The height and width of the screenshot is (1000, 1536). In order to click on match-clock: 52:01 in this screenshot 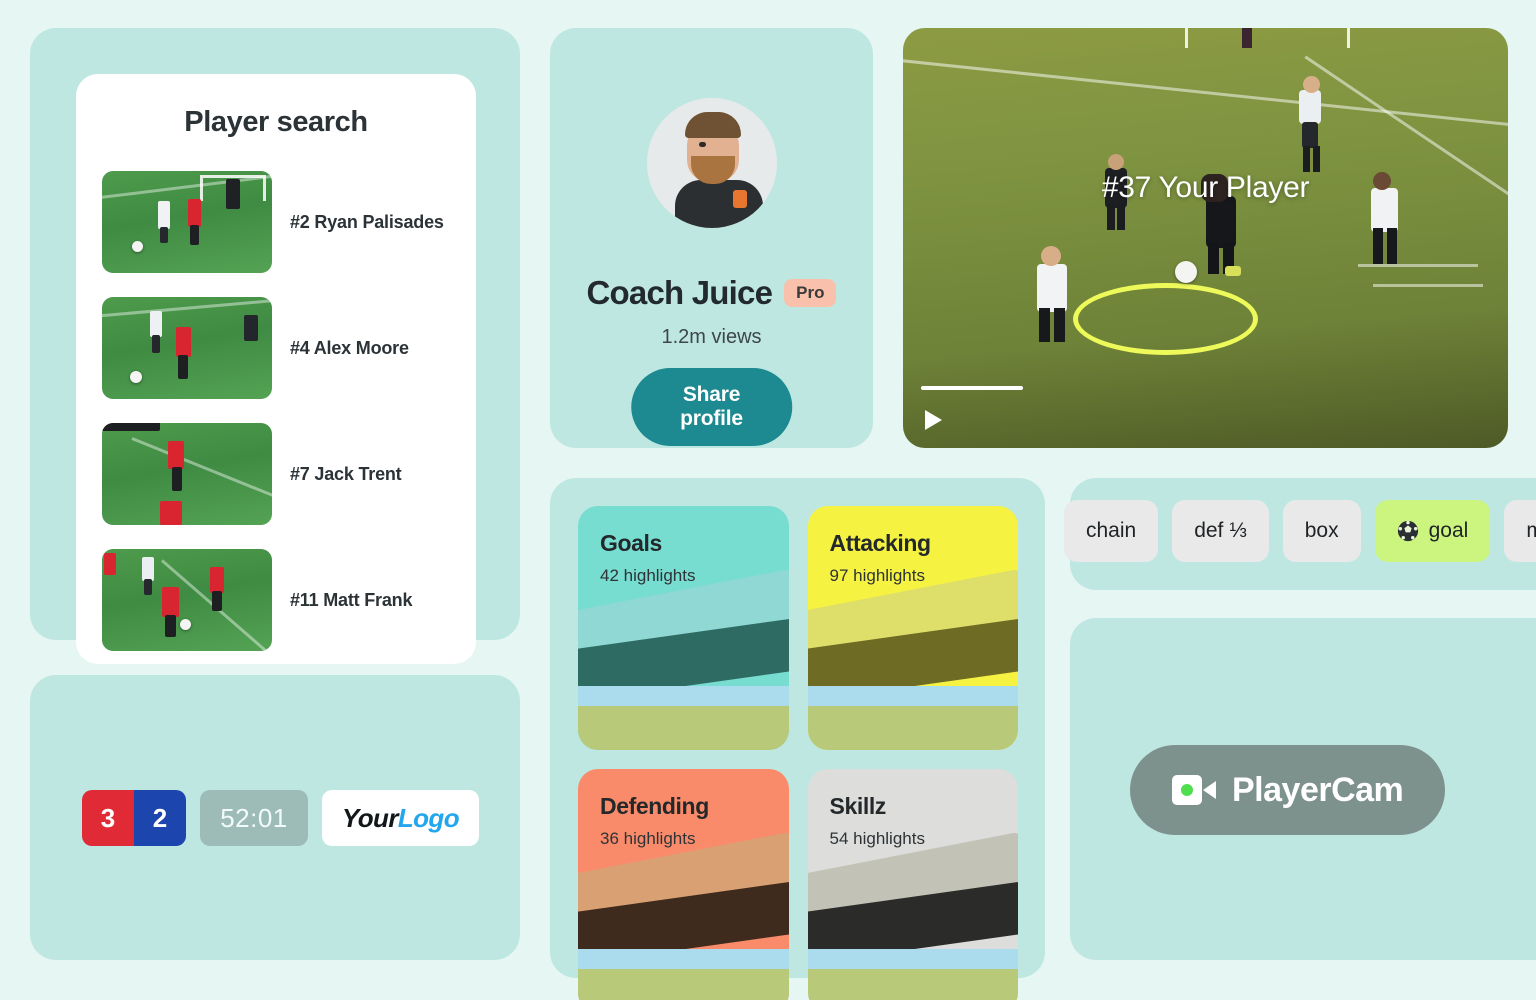, I will do `click(254, 818)`.